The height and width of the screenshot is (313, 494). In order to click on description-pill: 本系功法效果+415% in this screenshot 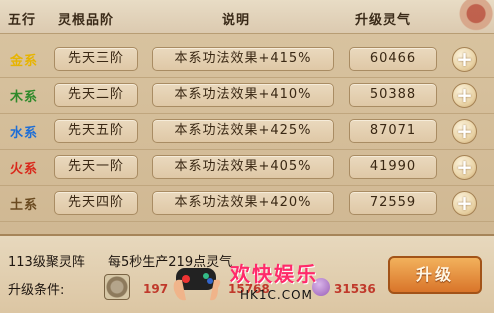, I will do `click(243, 59)`.